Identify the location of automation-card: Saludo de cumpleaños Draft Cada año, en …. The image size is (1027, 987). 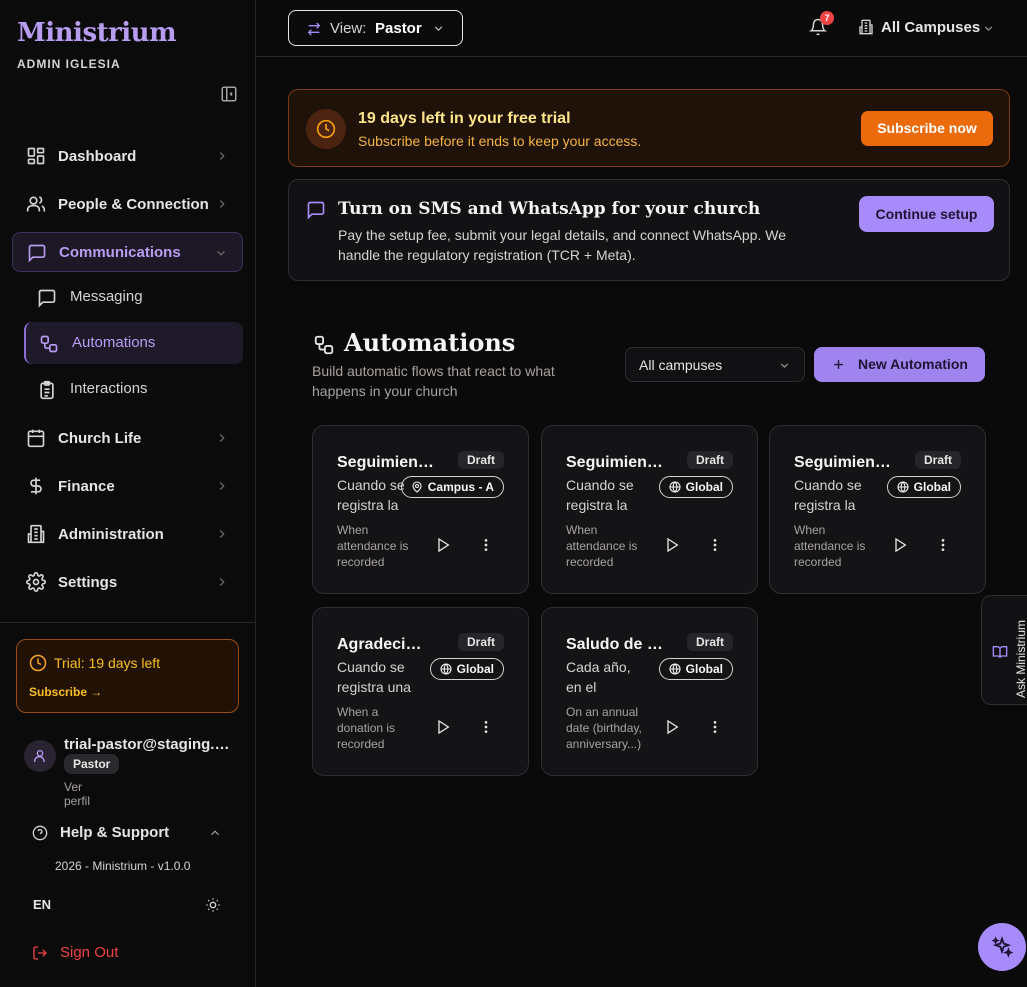
(649, 691).